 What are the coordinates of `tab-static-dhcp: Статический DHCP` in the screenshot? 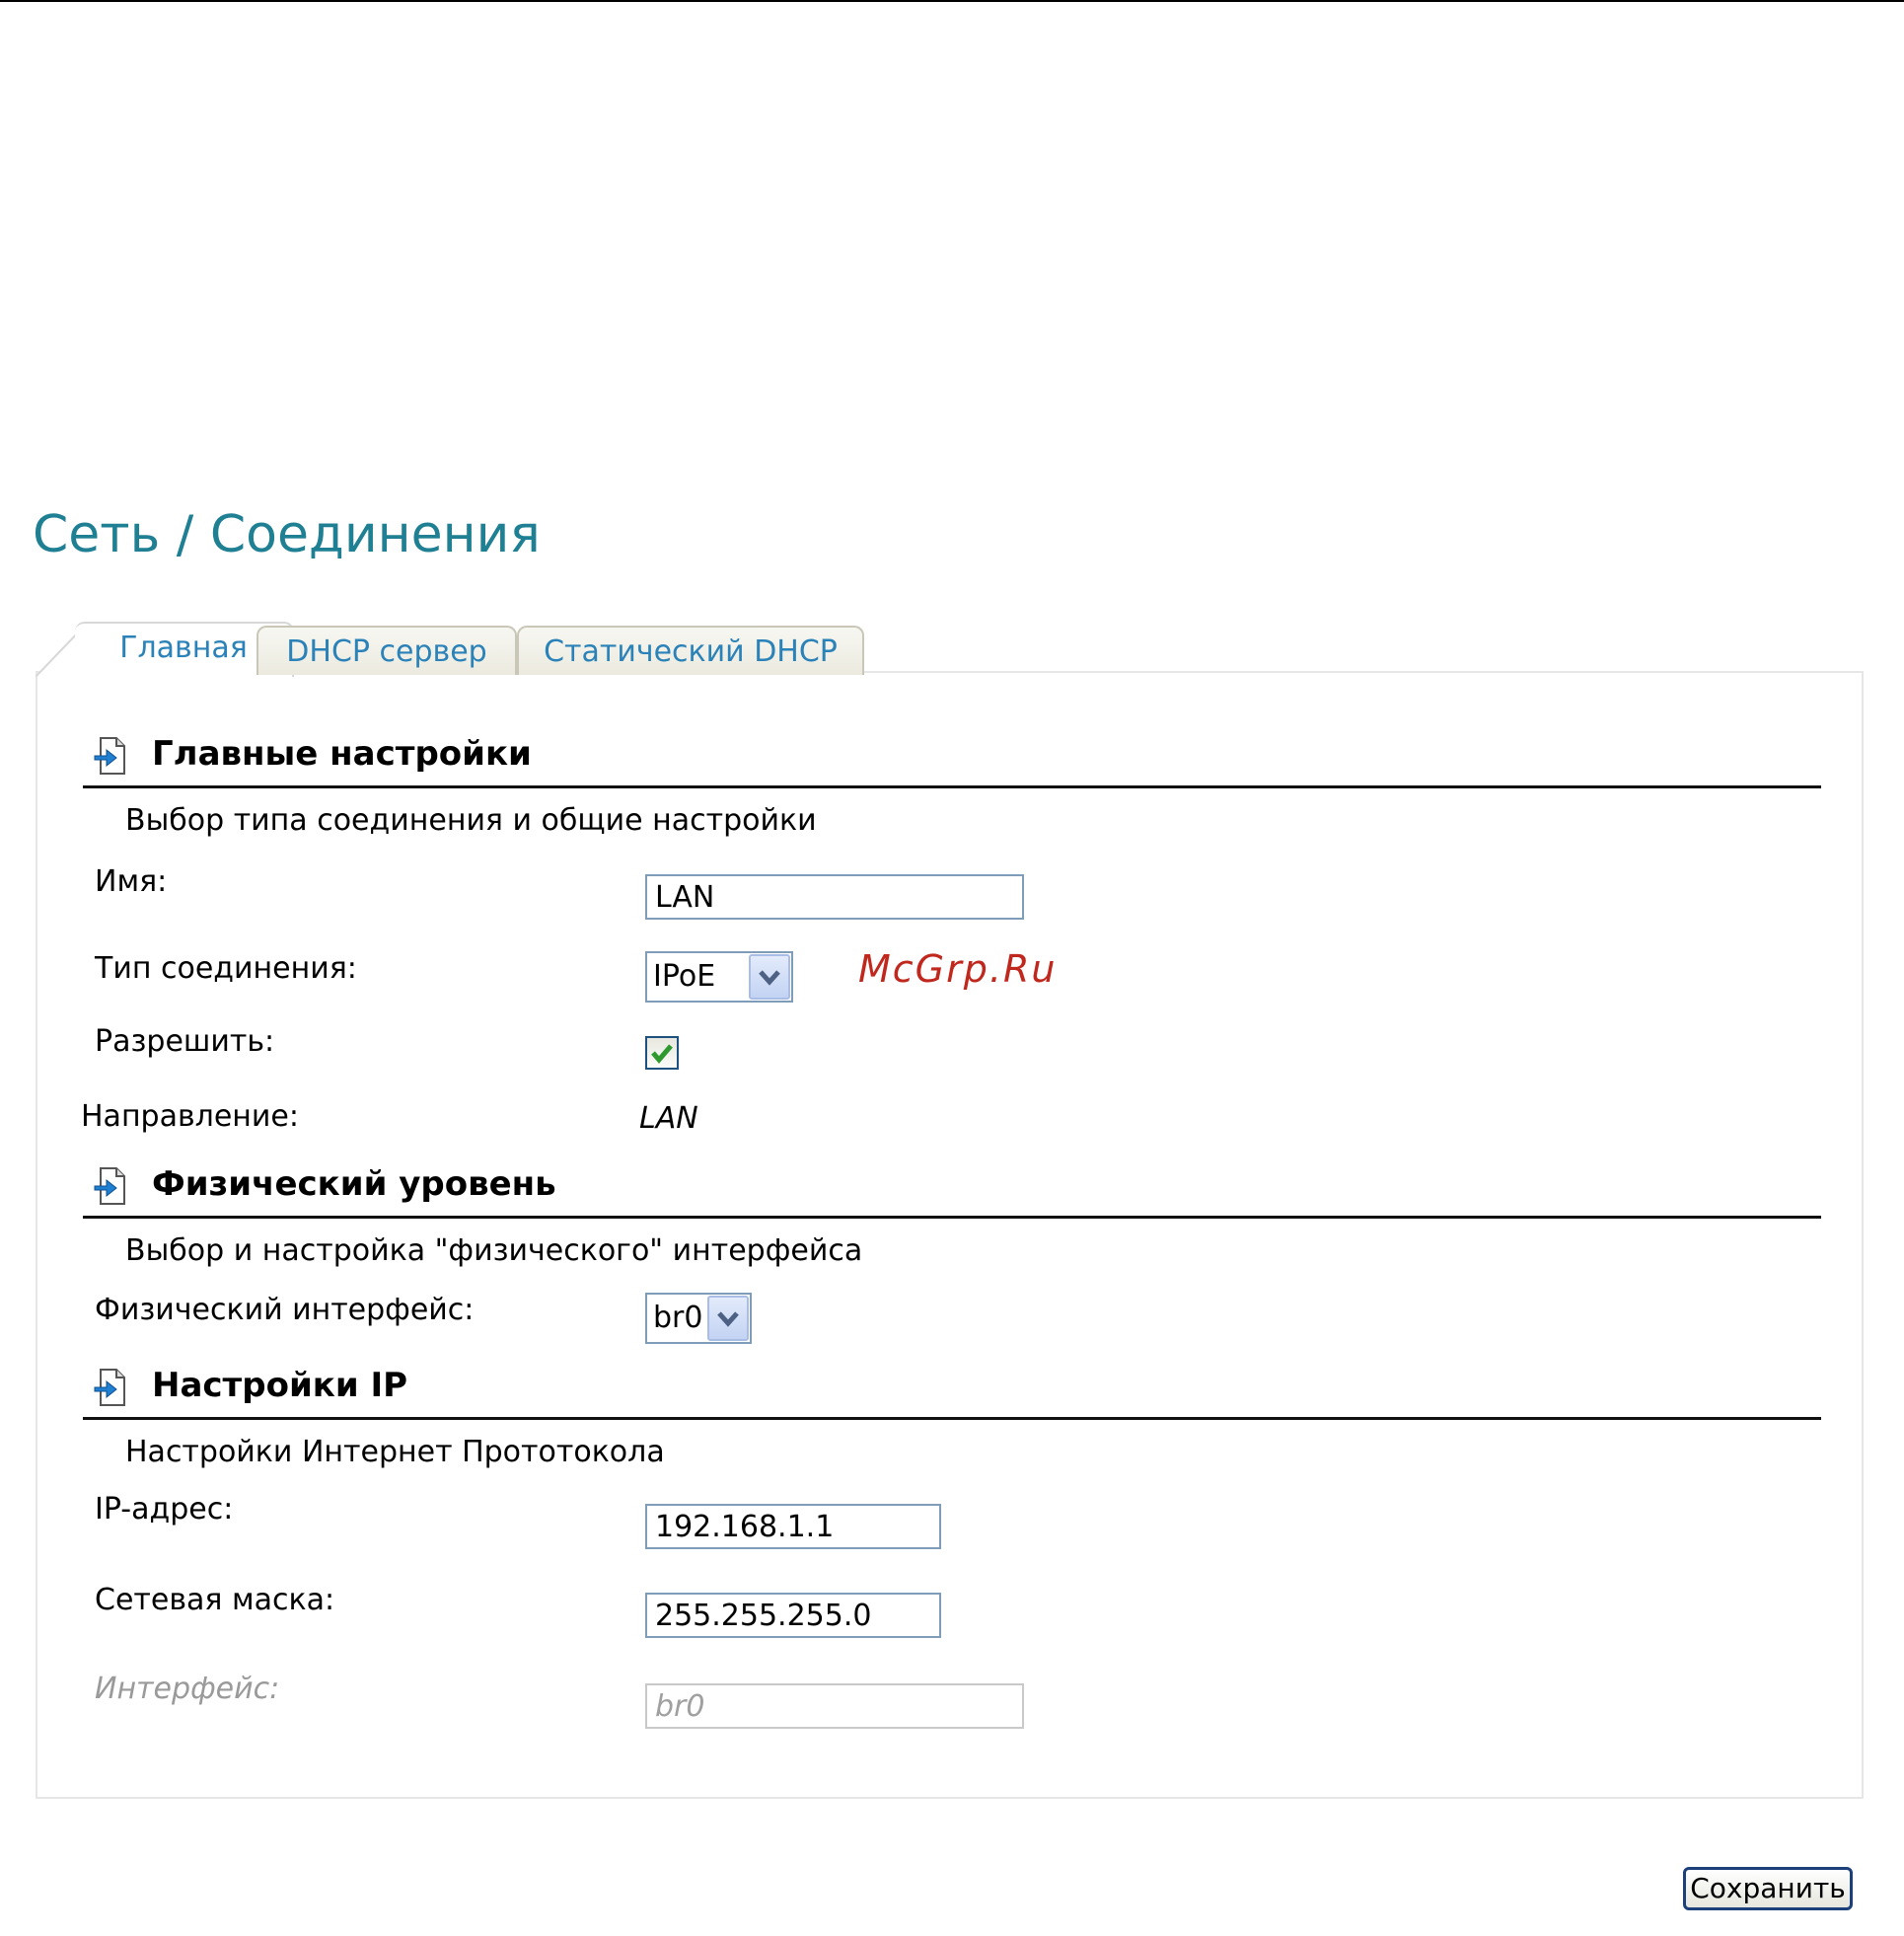 It's located at (690, 650).